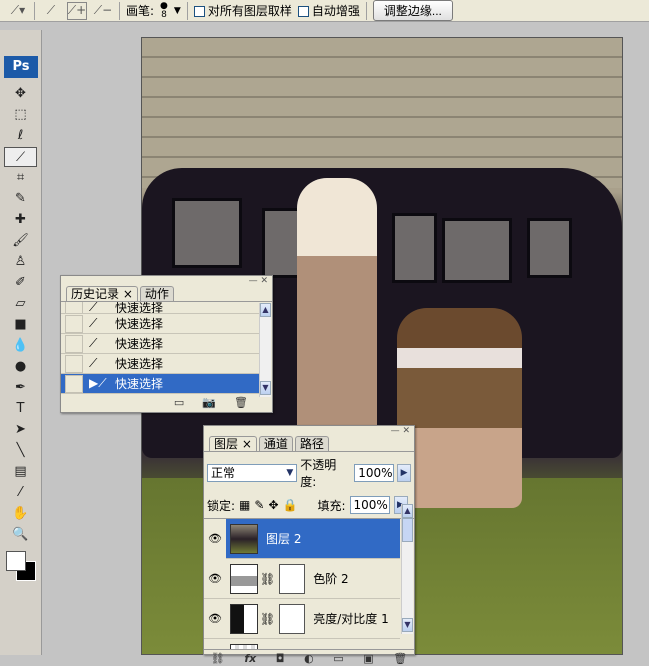 This screenshot has height=666, width=649. Describe the element at coordinates (179, 402) in the screenshot. I see `new-document-icon: ▭` at that location.